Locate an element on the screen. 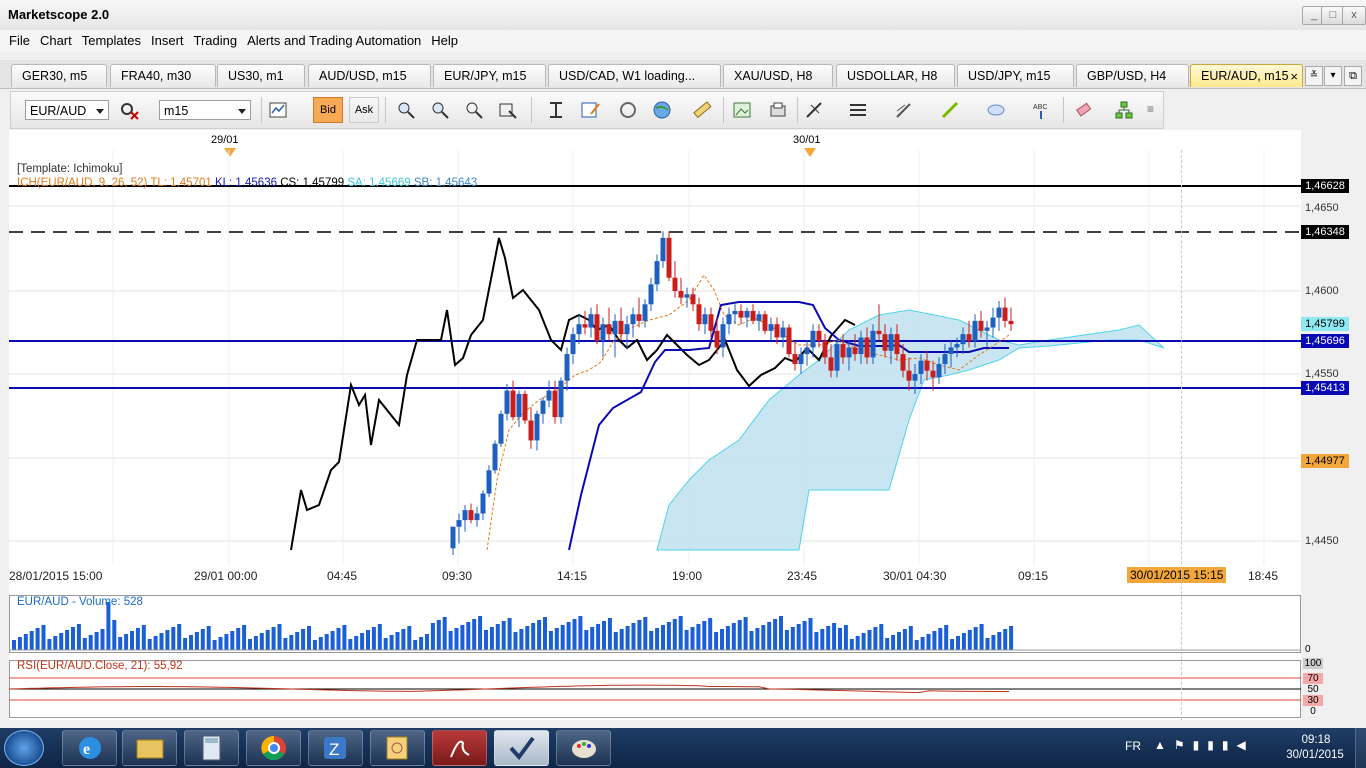 This screenshot has width=1366, height=768. tab-xauusd: XAU/USD, H8 is located at coordinates (778, 75).